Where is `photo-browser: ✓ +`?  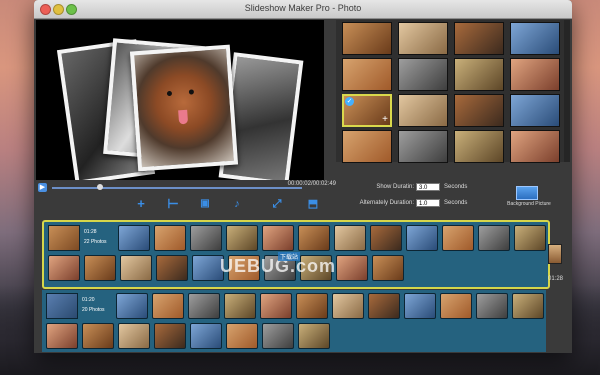
photo-browser: ✓ + is located at coordinates (453, 91).